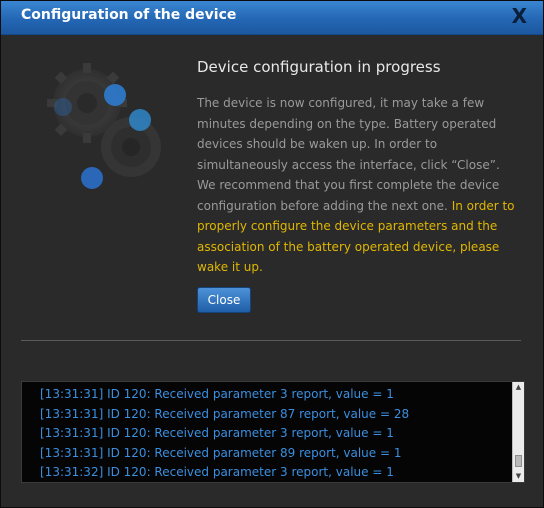  What do you see at coordinates (519, 16) in the screenshot?
I see `close-icon: X` at bounding box center [519, 16].